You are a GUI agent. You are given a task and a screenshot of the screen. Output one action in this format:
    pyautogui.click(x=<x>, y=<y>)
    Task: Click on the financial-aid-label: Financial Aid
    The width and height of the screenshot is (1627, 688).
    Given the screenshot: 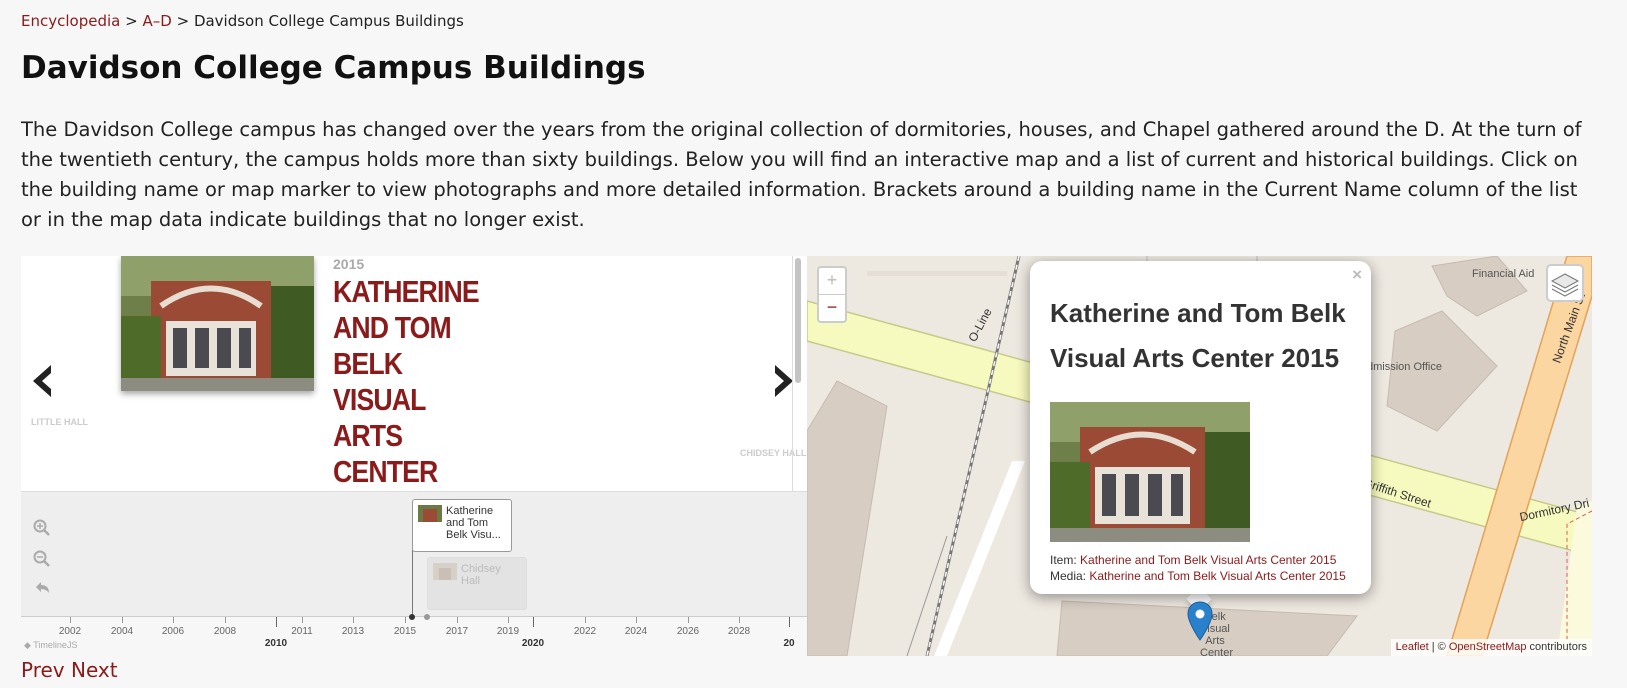 What is the action you would take?
    pyautogui.click(x=1503, y=274)
    